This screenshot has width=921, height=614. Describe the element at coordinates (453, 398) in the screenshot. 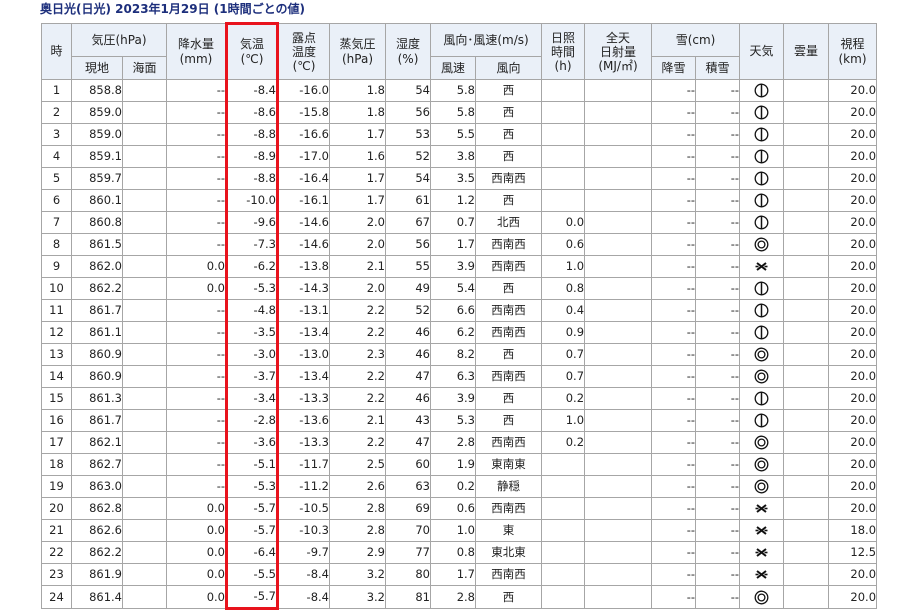

I see `wind-speed-cell: 3.9` at that location.